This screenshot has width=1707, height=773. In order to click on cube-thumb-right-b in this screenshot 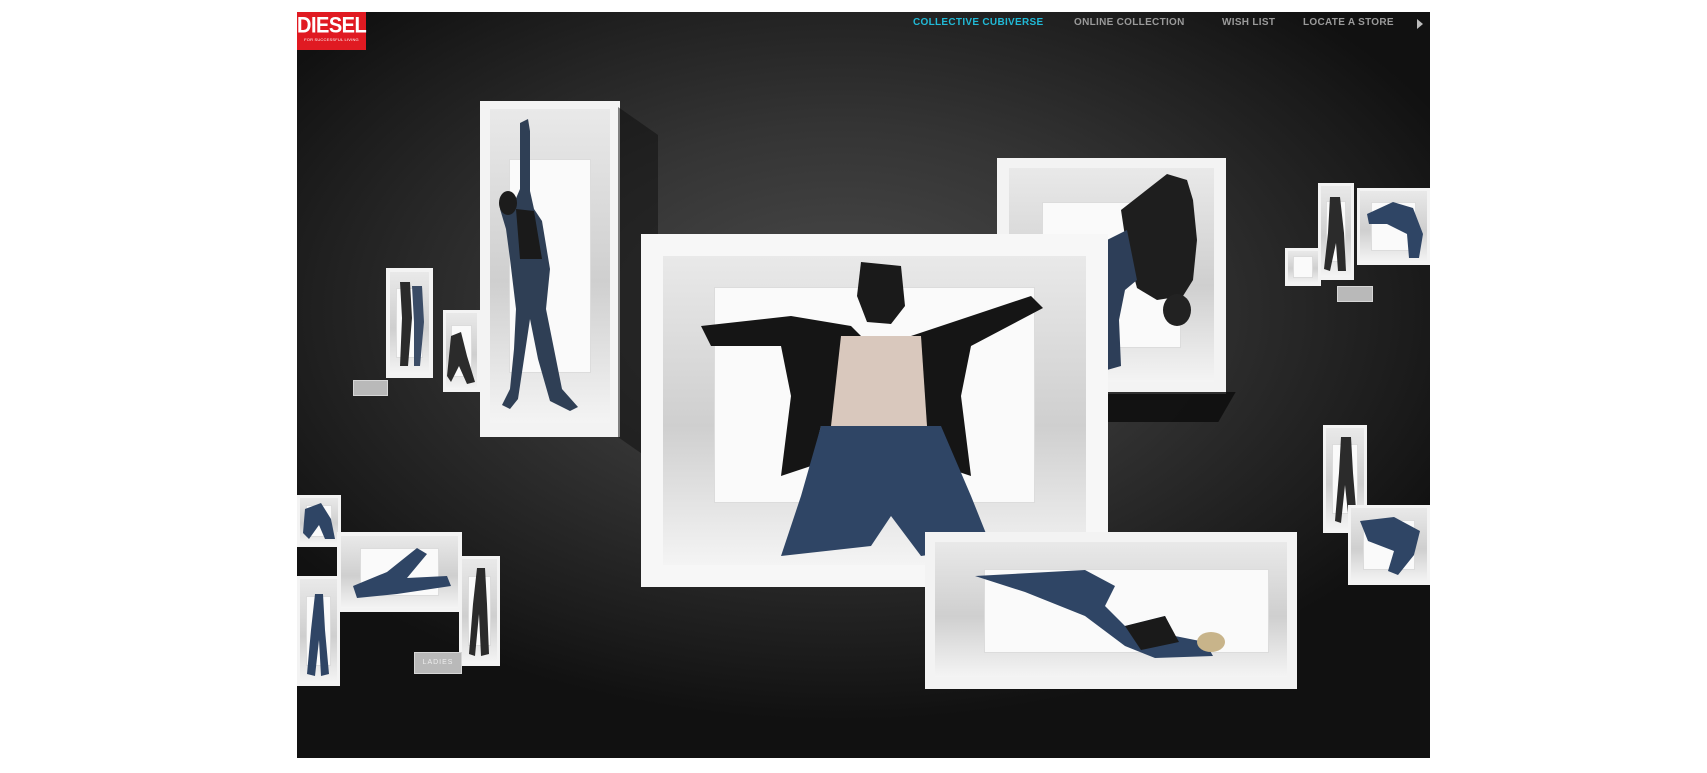, I will do `click(1393, 226)`.